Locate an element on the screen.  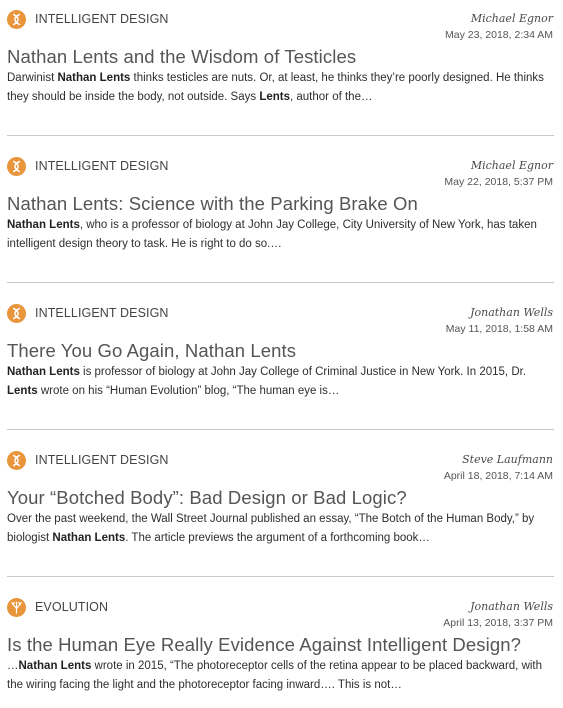
article-meta: Jonathan Wells April 13, 2018, 3:37 PM is located at coordinates (498, 615).